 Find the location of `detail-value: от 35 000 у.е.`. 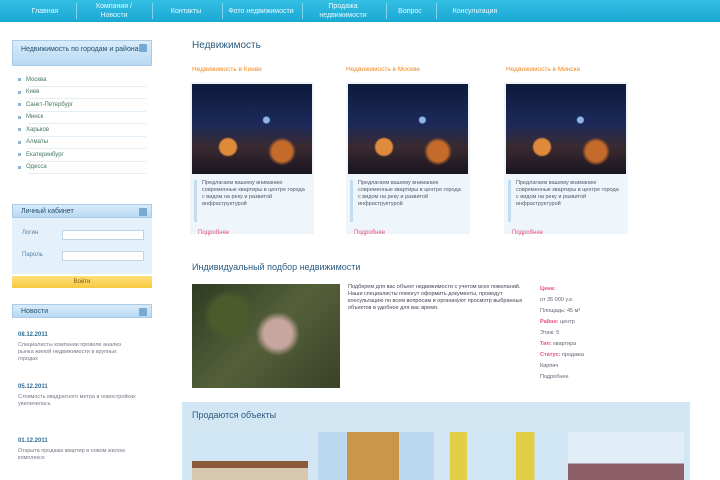

detail-value: от 35 000 у.е. is located at coordinates (557, 300).